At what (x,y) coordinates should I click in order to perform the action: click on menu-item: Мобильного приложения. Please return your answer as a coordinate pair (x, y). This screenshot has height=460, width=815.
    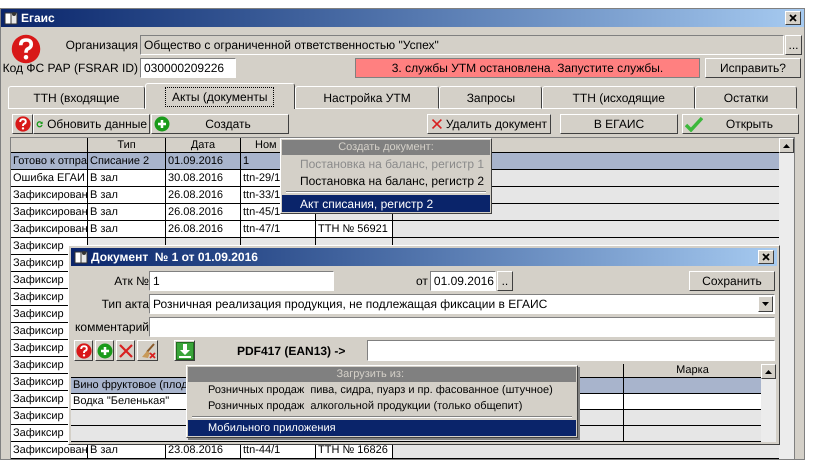
    Looking at the image, I should click on (382, 428).